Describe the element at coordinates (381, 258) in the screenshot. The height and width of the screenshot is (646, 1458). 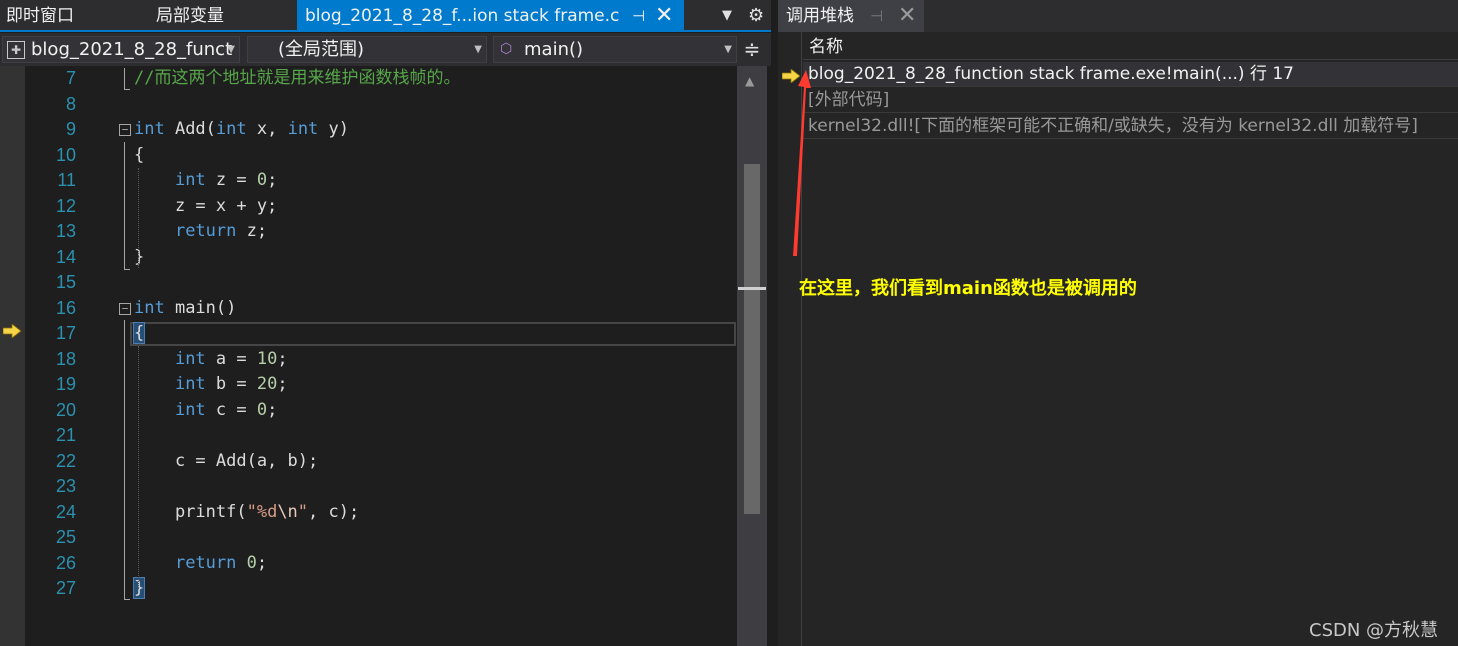
I see `code-line: 14}` at that location.